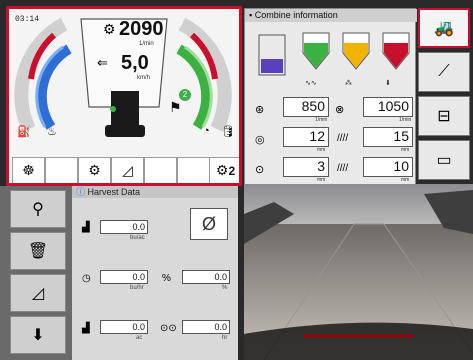  What do you see at coordinates (306, 167) in the screenshot?
I see `pre-concave-value: 3` at bounding box center [306, 167].